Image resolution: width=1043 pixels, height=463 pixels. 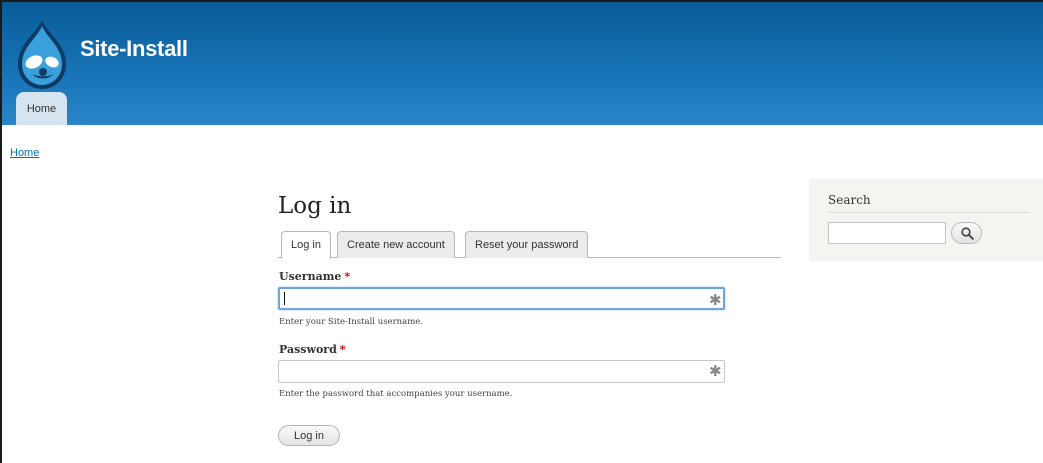 I want to click on username-required-mark: *, so click(x=347, y=276).